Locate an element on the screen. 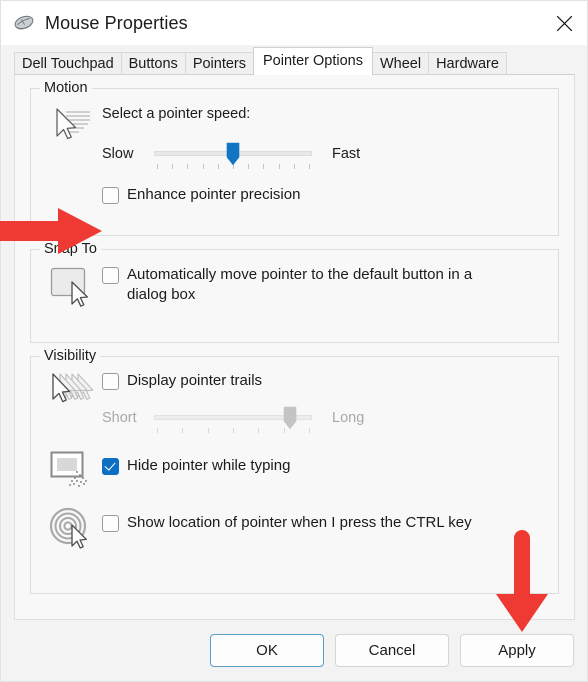 This screenshot has height=682, width=588. pointer-speed-thumb is located at coordinates (233, 154).